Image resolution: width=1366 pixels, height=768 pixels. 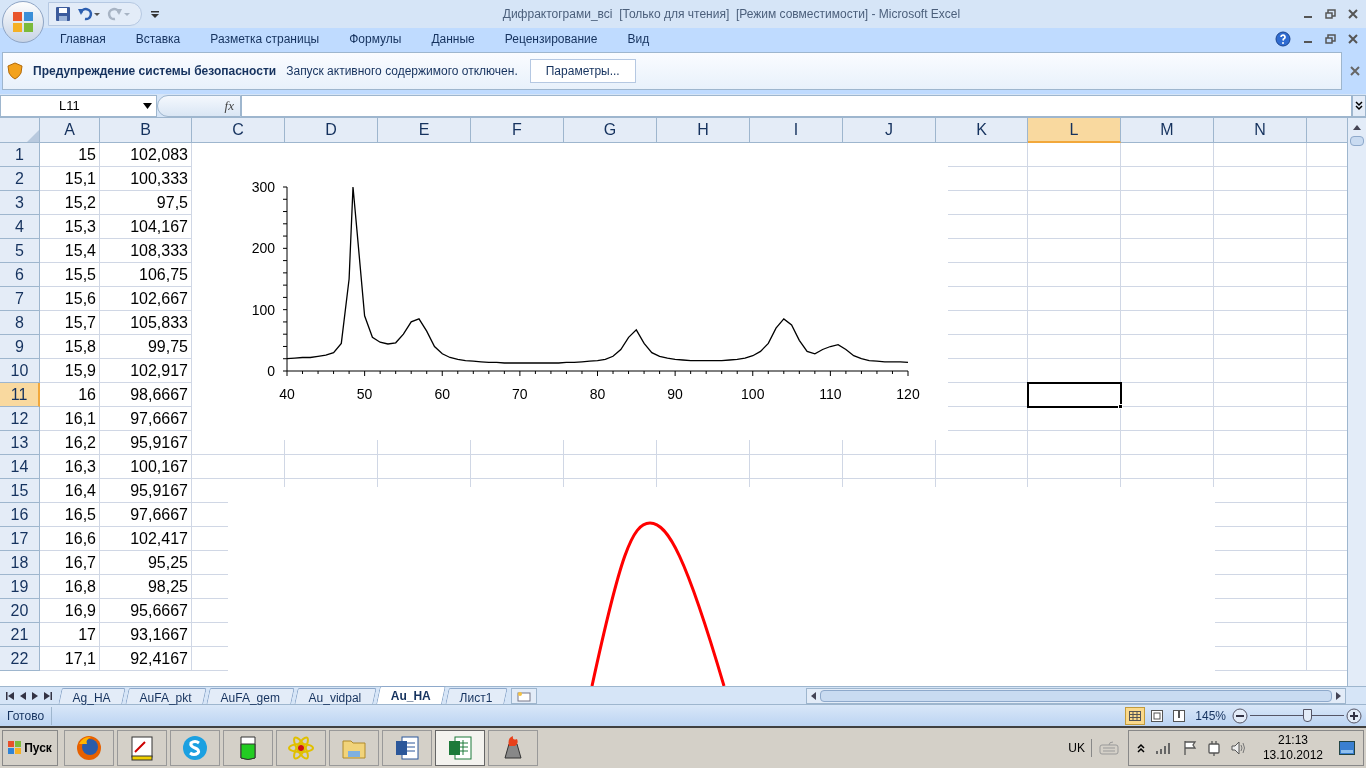 What do you see at coordinates (813, 696) in the screenshot?
I see `scroll-left-arrow-icon` at bounding box center [813, 696].